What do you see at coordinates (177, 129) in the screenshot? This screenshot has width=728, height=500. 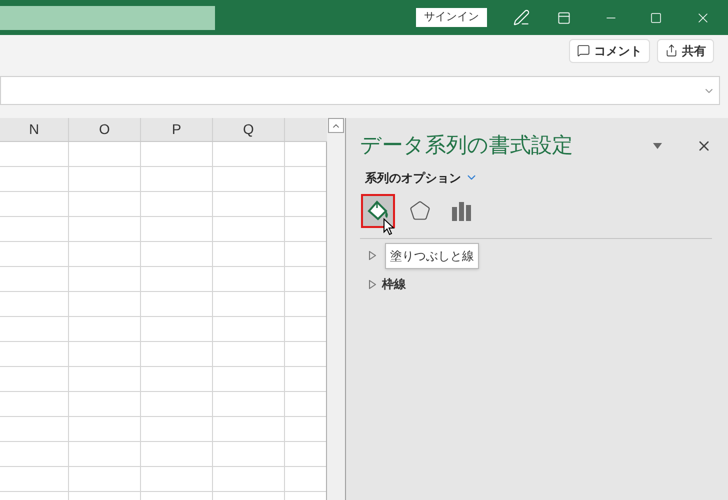 I see `column-header: P` at bounding box center [177, 129].